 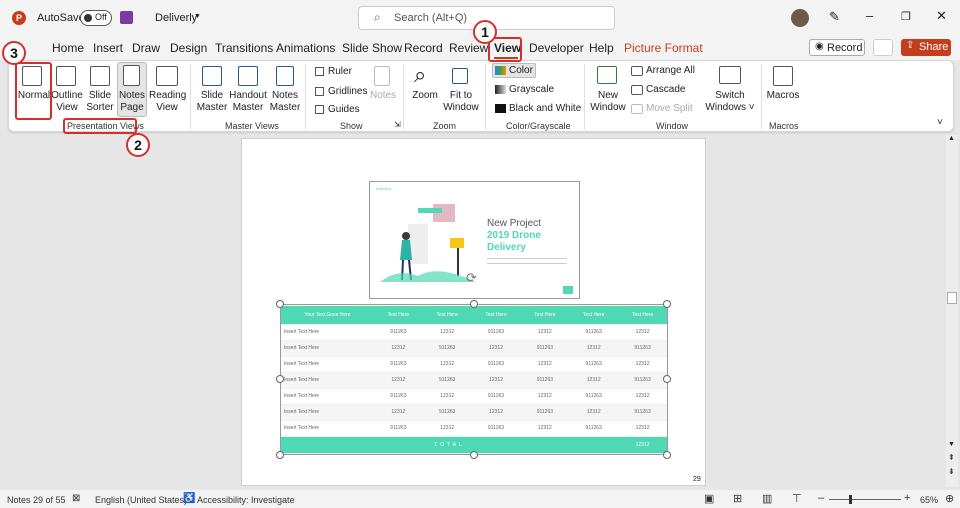 What do you see at coordinates (285, 102) in the screenshot?
I see `notes-master-button: Notes Master` at bounding box center [285, 102].